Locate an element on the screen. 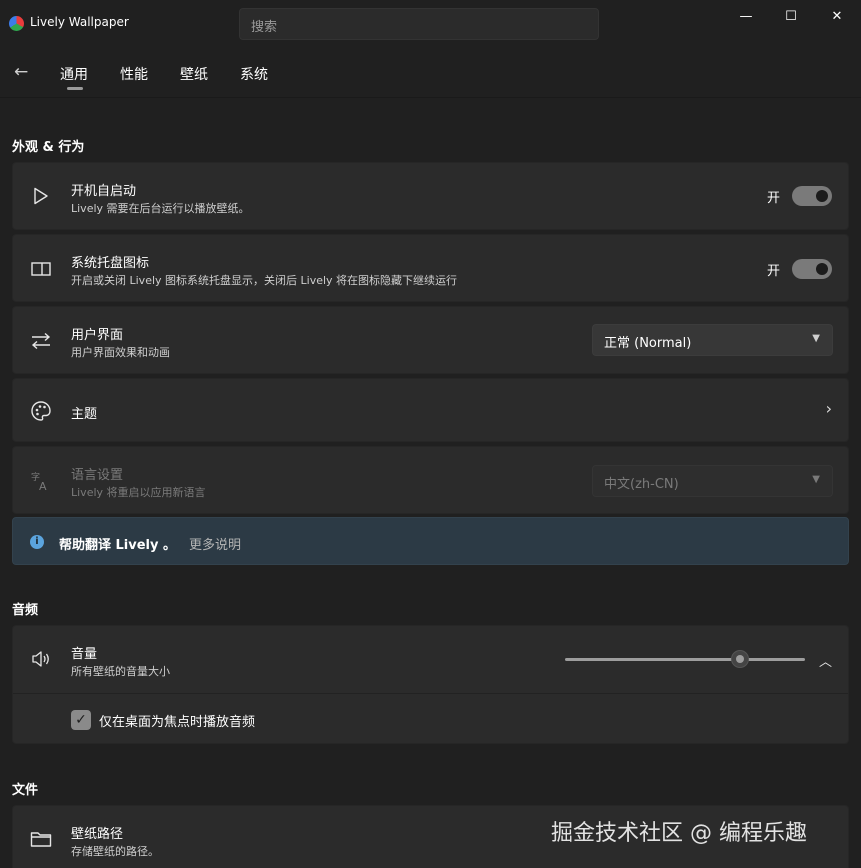 The width and height of the screenshot is (861, 868). setting-title: 用户界面 is located at coordinates (97, 335).